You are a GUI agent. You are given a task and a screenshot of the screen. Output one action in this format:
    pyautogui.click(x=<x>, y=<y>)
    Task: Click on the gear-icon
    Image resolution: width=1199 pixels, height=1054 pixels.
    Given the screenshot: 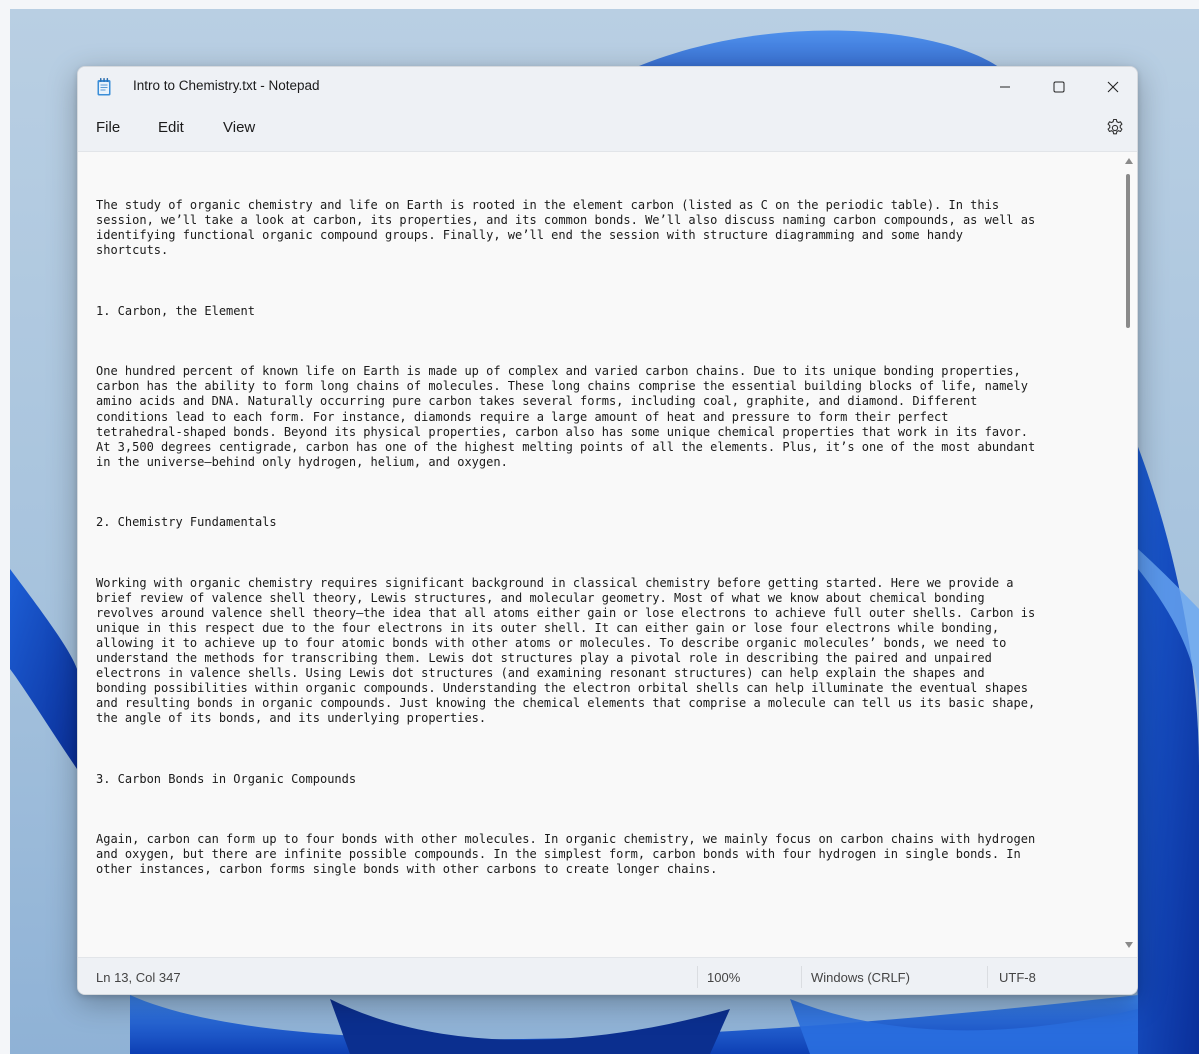 What is the action you would take?
    pyautogui.click(x=1115, y=128)
    